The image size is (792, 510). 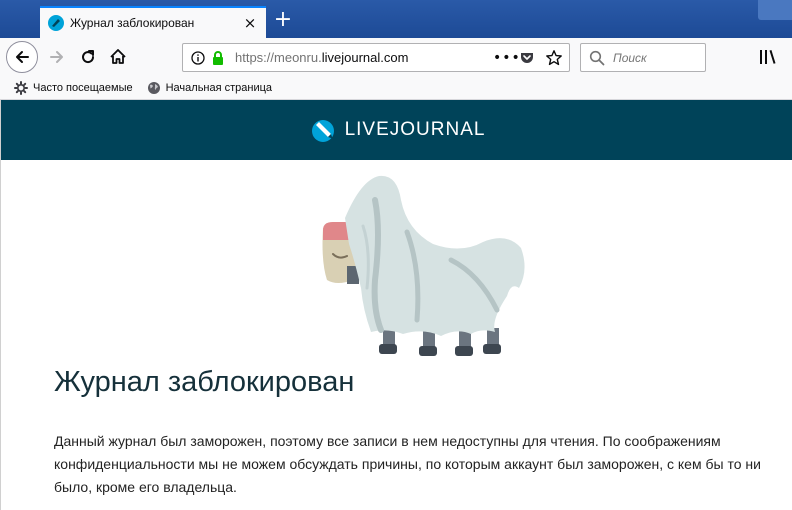 I want to click on globe-icon, so click(x=153, y=87).